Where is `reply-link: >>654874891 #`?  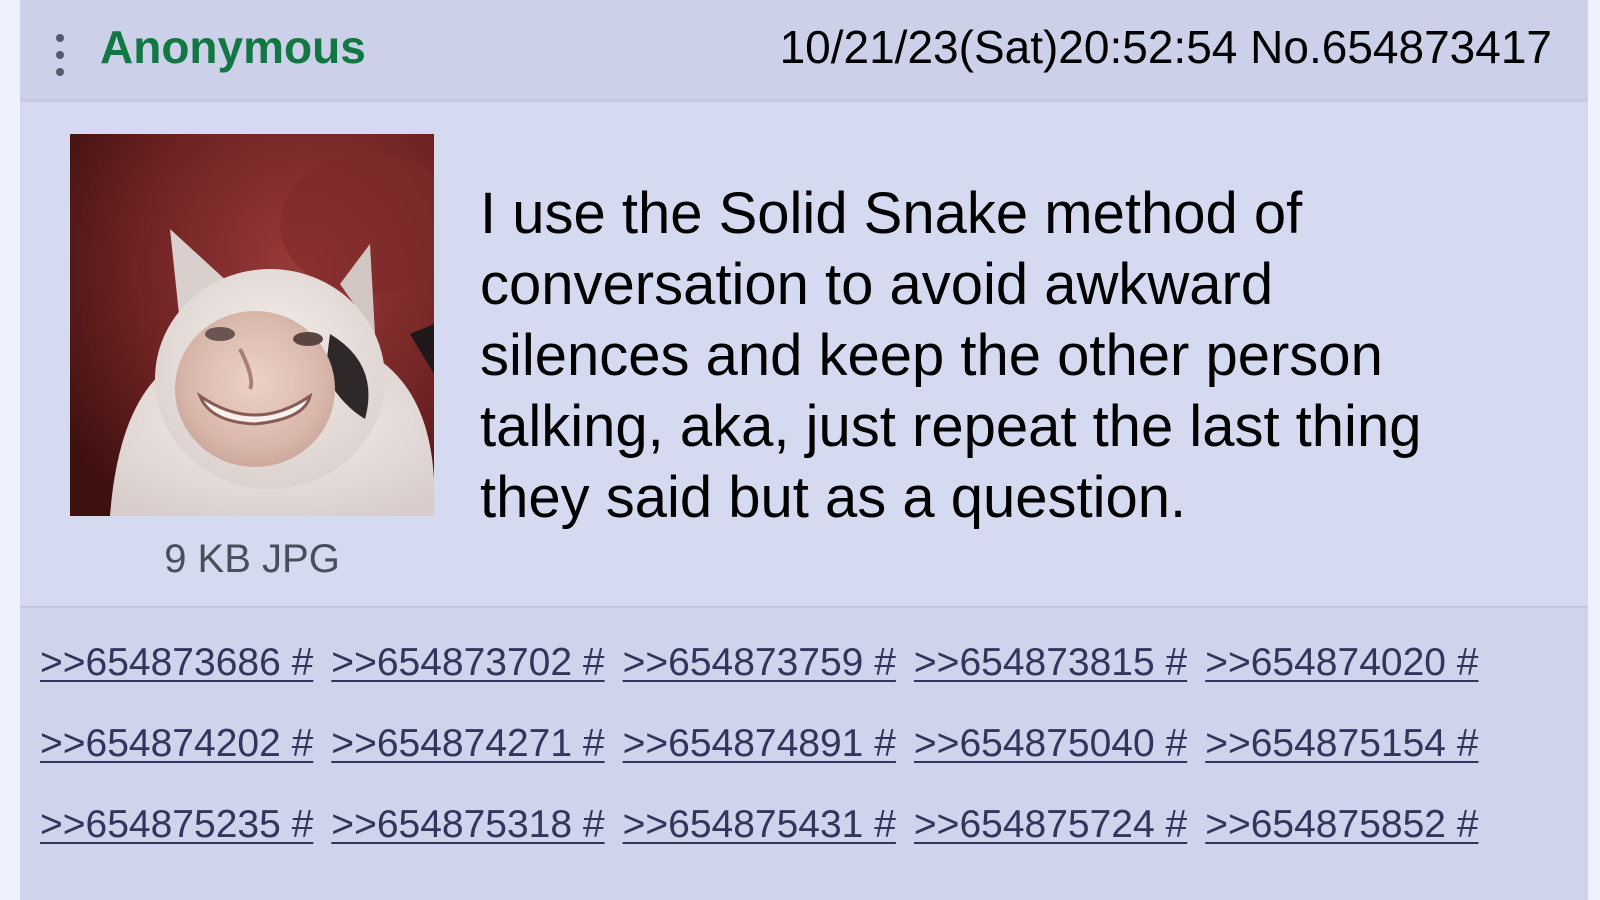
reply-link: >>654874891 # is located at coordinates (759, 752).